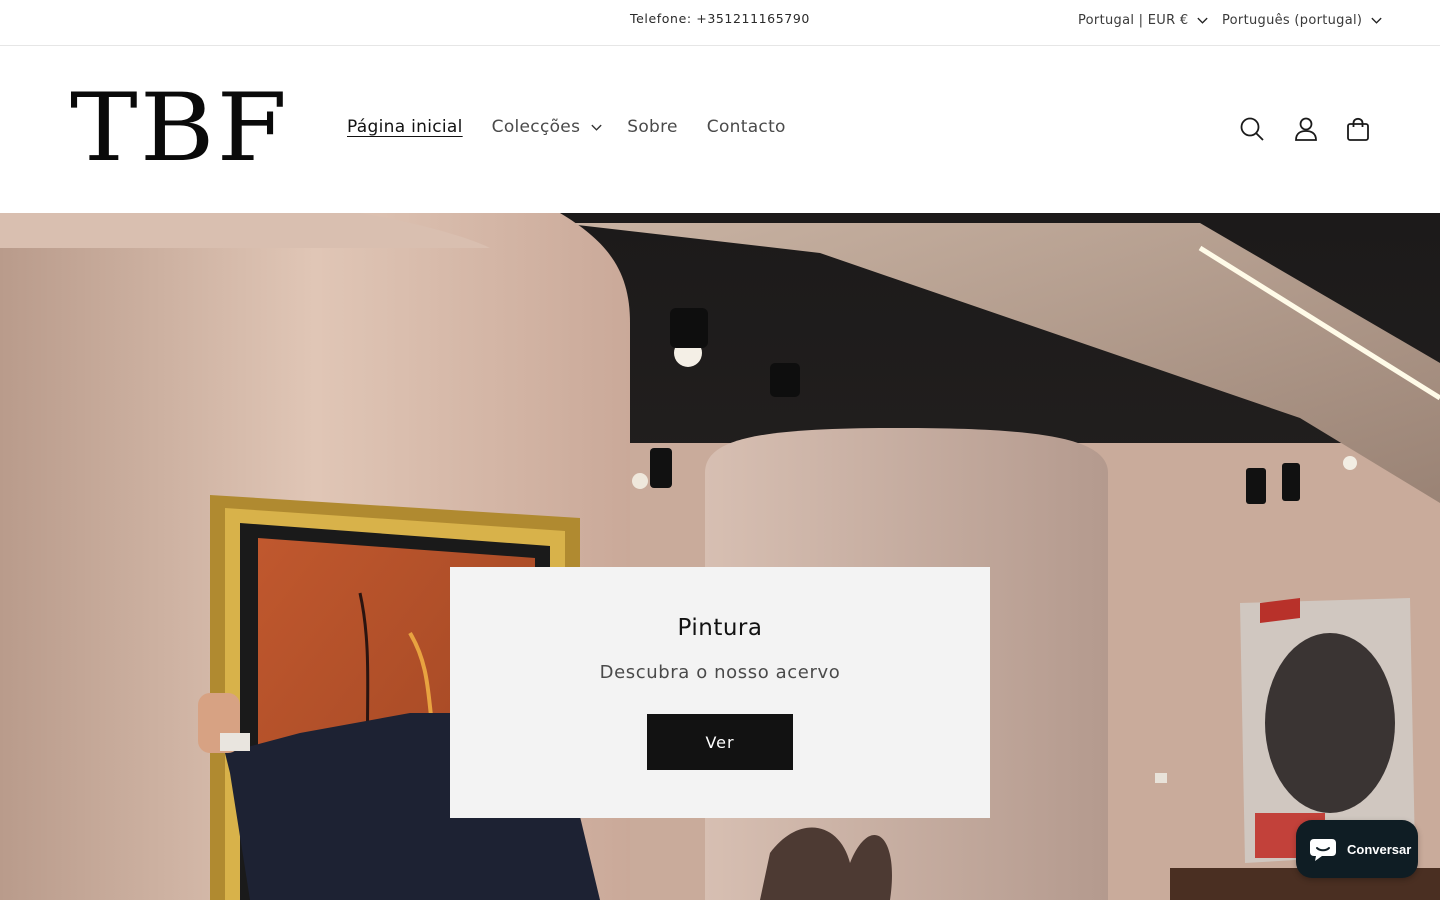 The height and width of the screenshot is (900, 1440). Describe the element at coordinates (1292, 20) in the screenshot. I see `language-selector-label: Português (portugal)` at that location.